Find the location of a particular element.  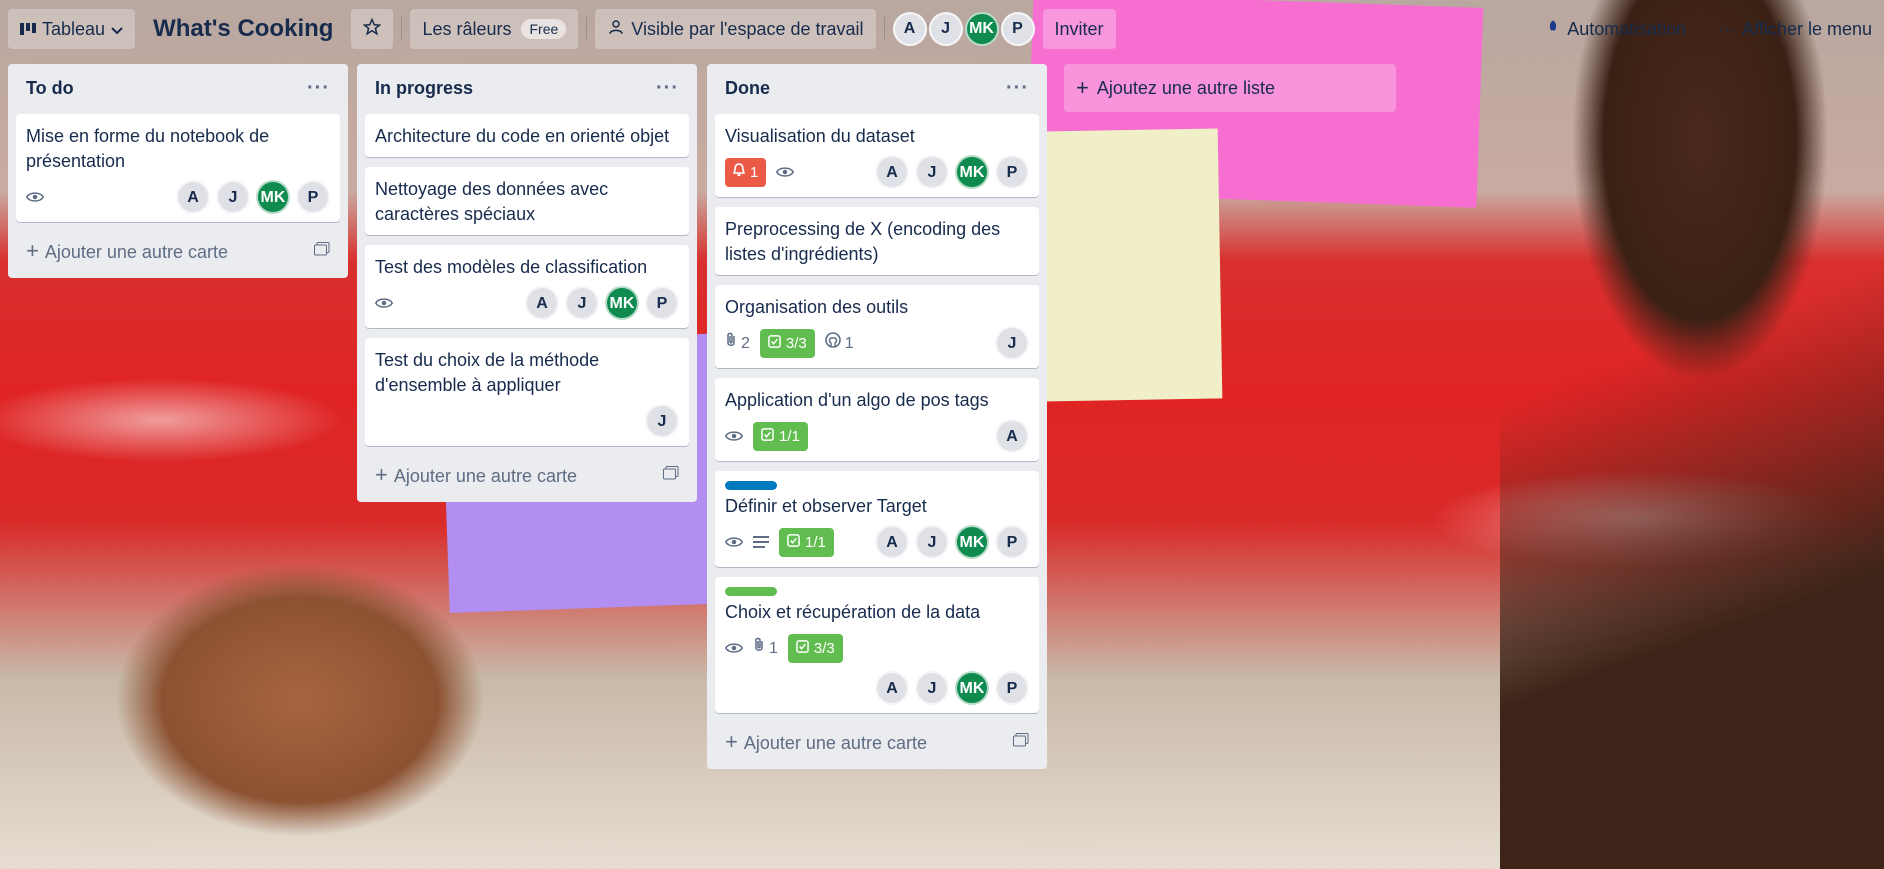

visibility-label: Visible par l'espace de travail is located at coordinates (747, 28).